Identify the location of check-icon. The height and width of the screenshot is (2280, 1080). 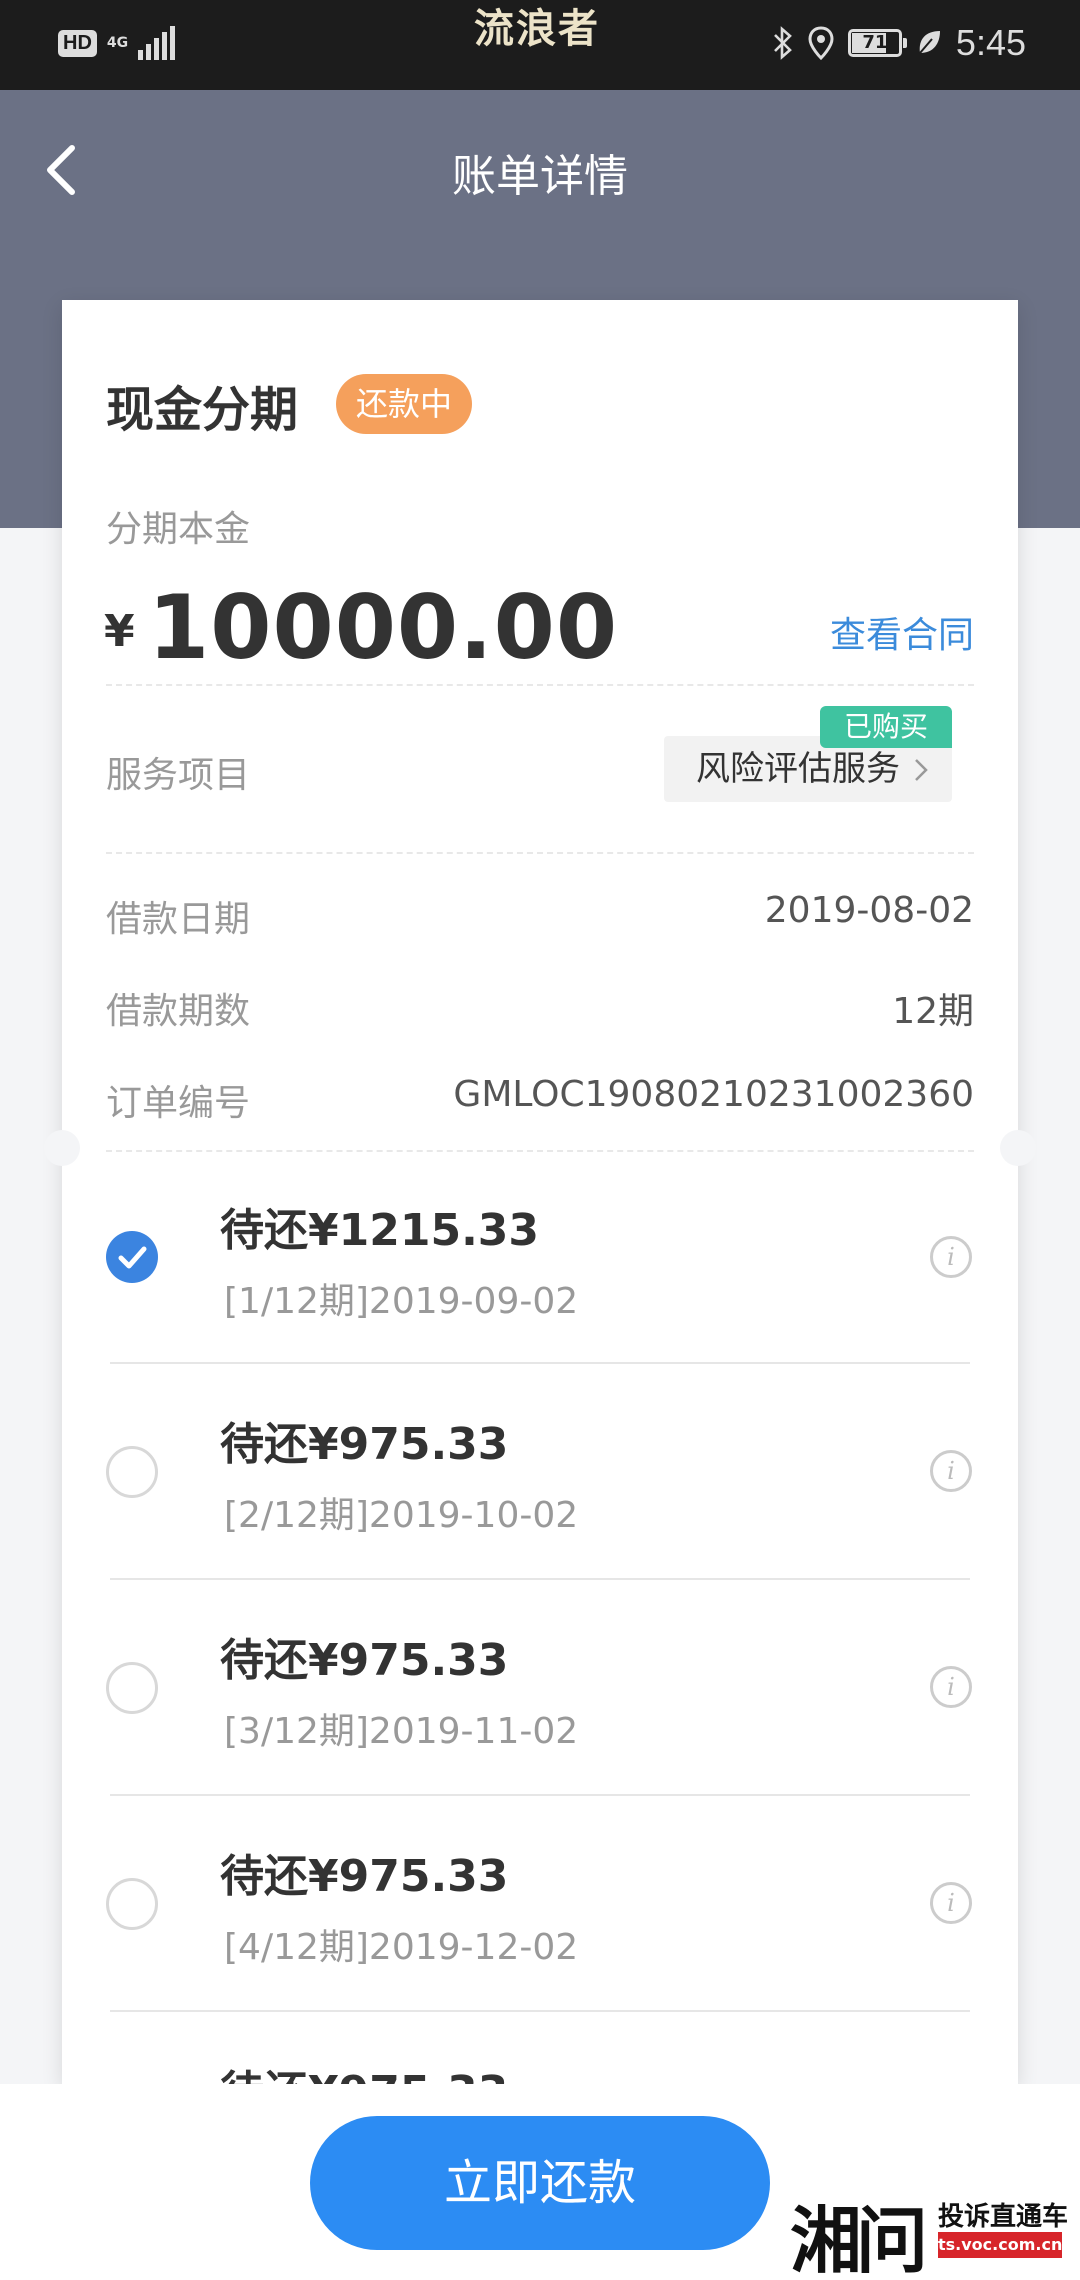
(132, 1257).